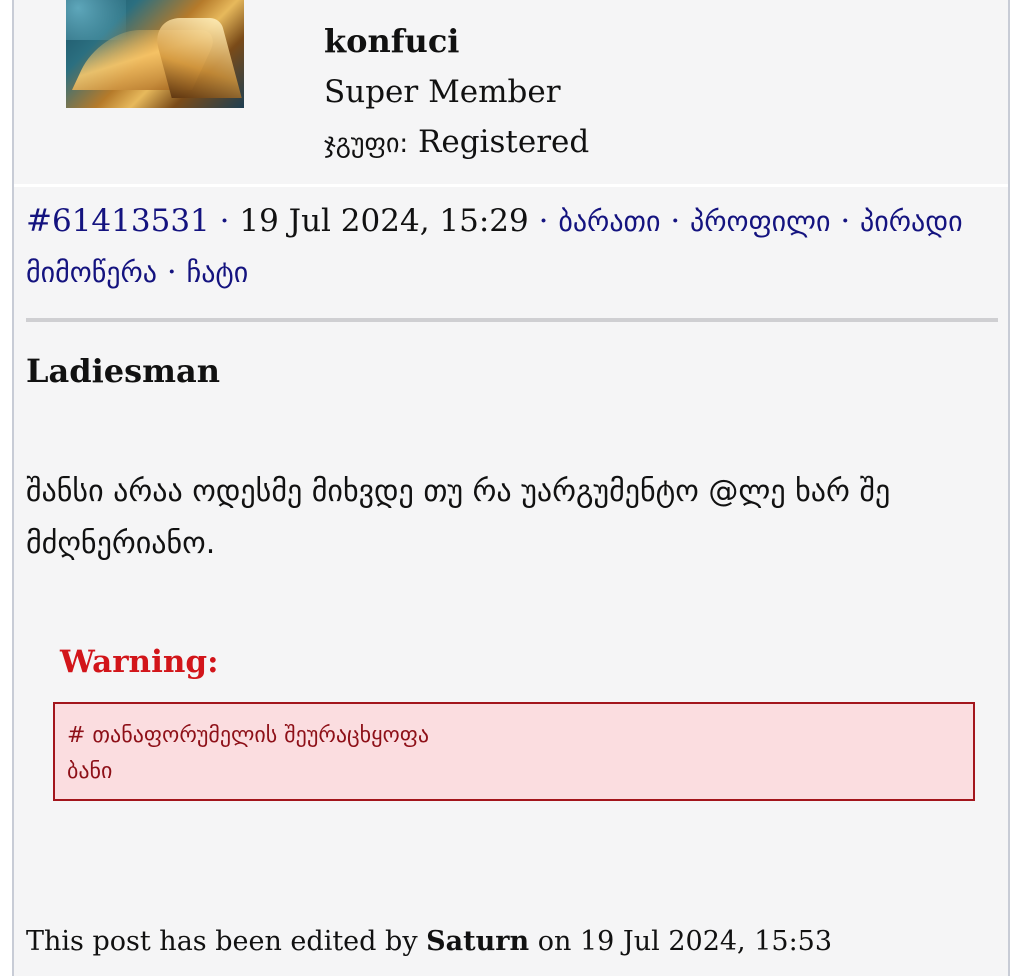  What do you see at coordinates (760, 221) in the screenshot?
I see `profile-link: პროფილი` at bounding box center [760, 221].